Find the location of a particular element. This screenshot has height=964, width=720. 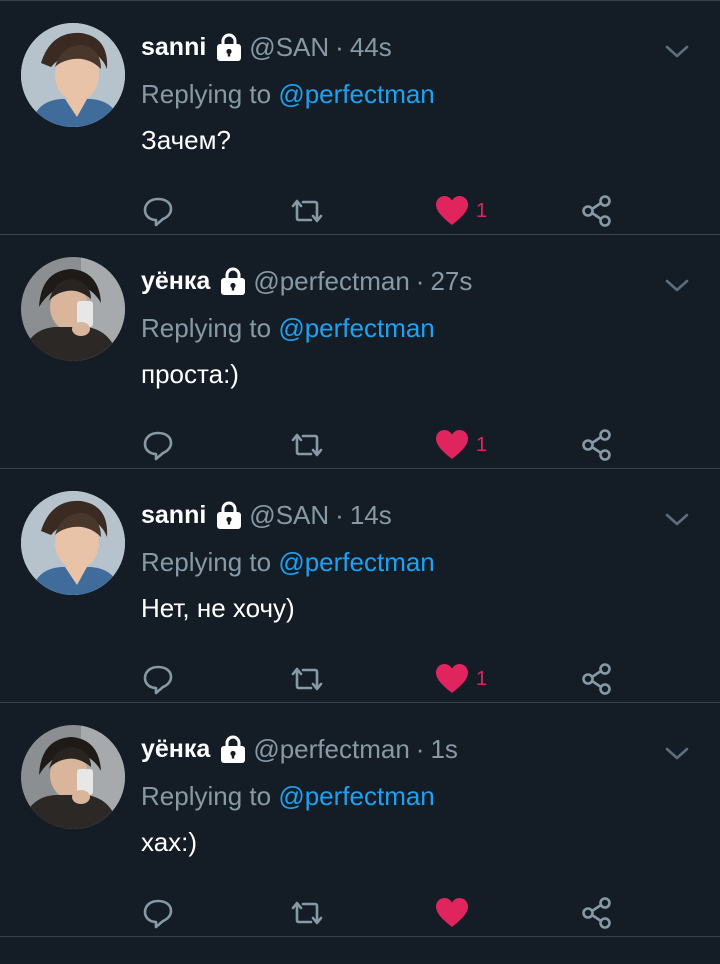

timestamp: 27s is located at coordinates (451, 281).